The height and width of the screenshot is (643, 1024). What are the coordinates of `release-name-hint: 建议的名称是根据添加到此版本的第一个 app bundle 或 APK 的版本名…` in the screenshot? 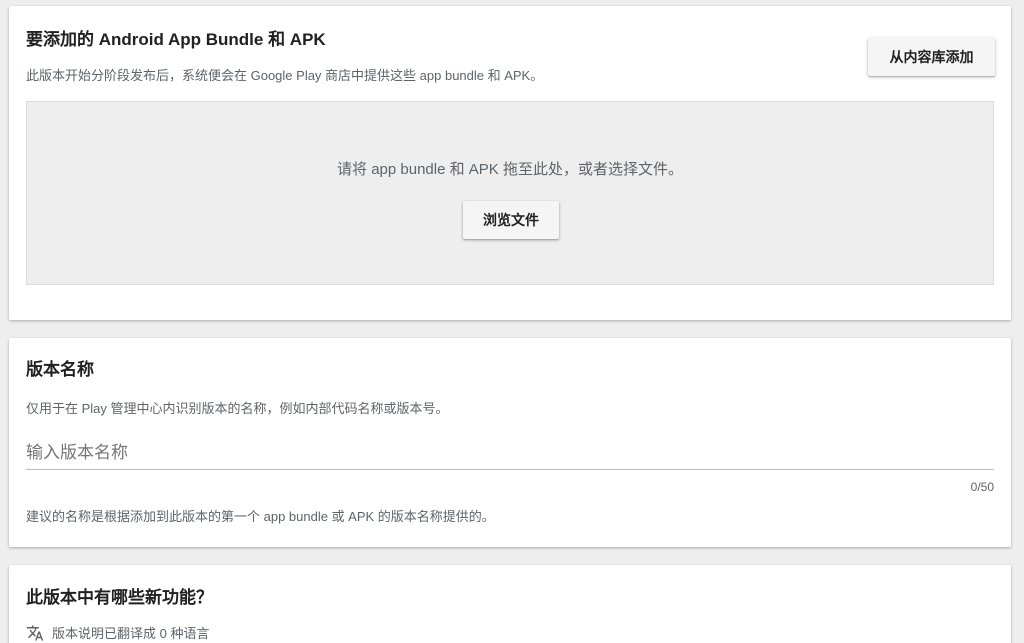 It's located at (260, 516).